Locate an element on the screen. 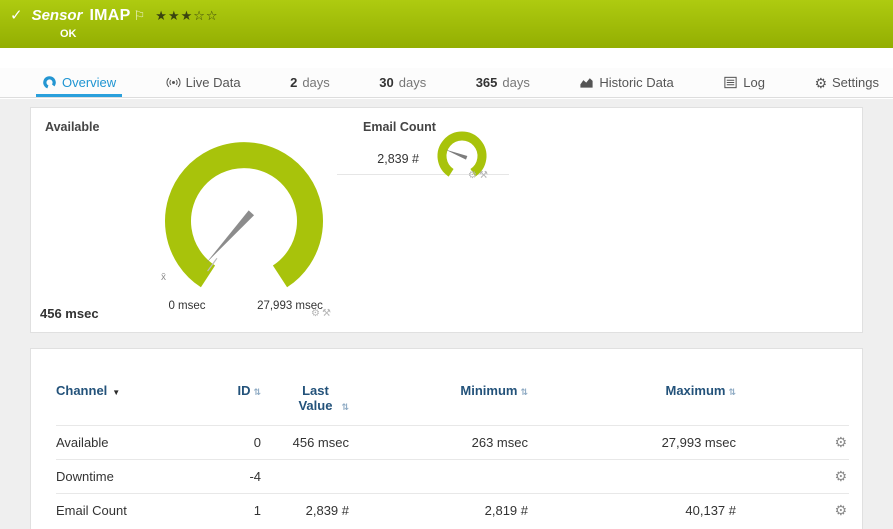 The image size is (893, 529). sensor-status-badge: OK is located at coordinates (68, 34).